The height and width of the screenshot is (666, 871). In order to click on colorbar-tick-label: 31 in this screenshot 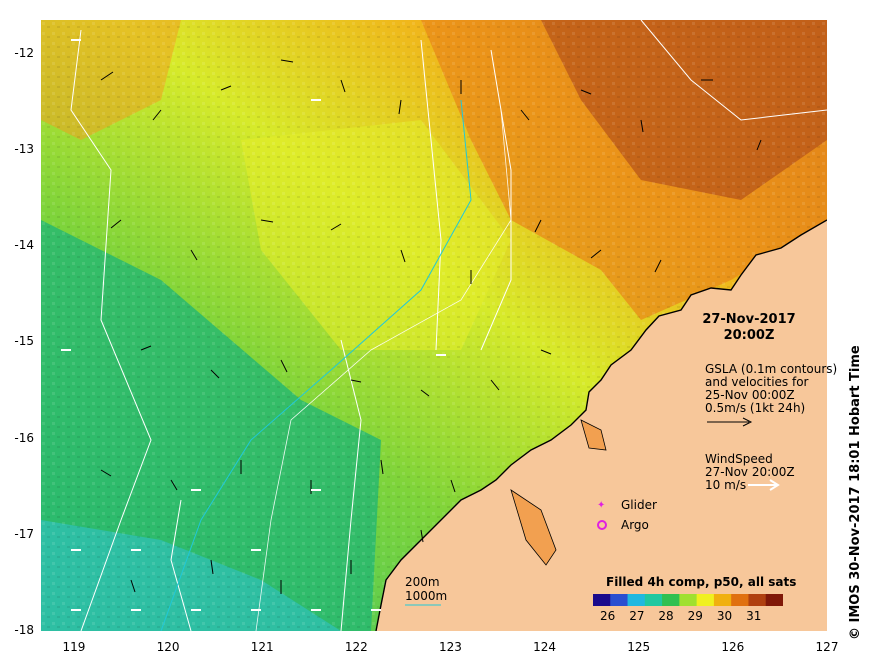, I will do `click(754, 616)`.